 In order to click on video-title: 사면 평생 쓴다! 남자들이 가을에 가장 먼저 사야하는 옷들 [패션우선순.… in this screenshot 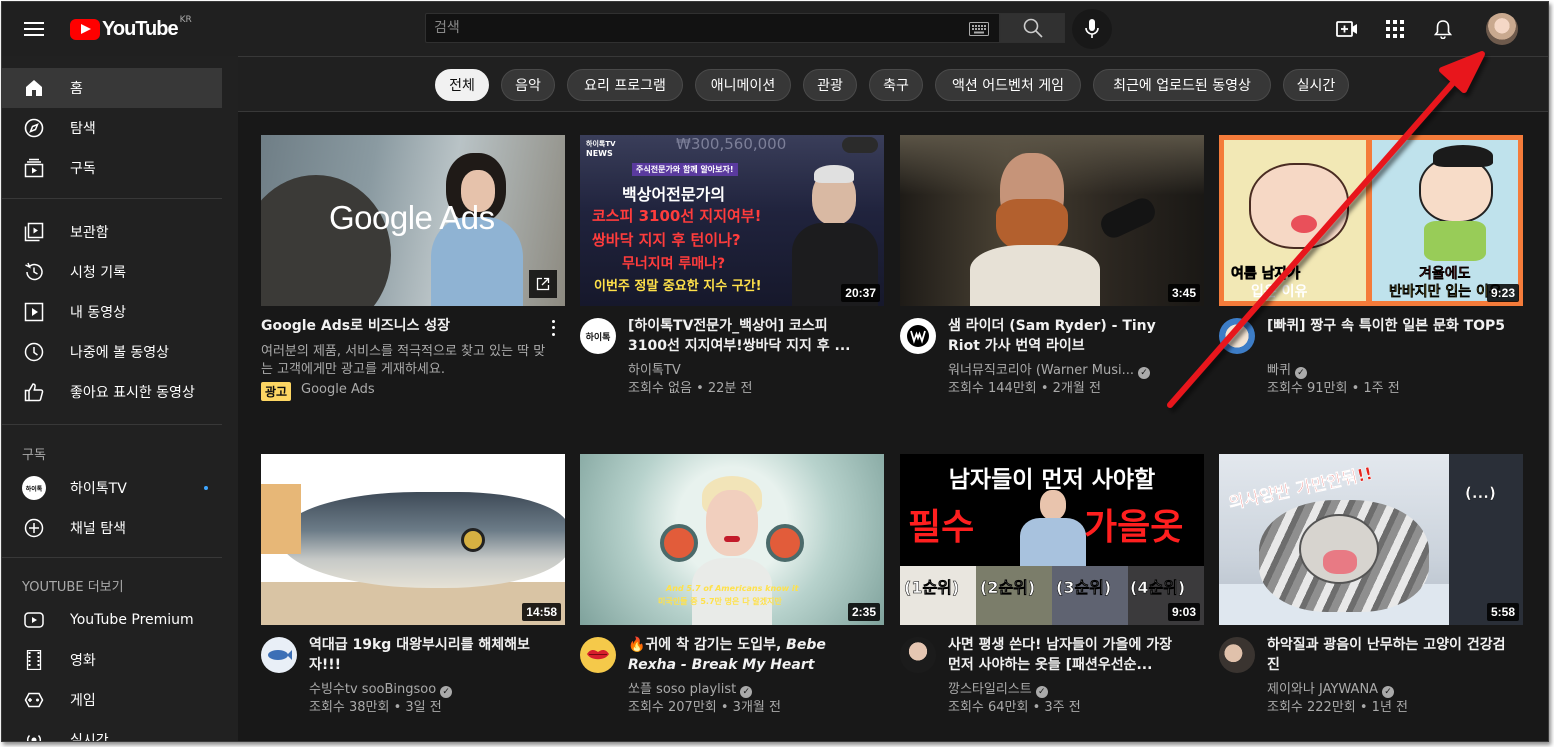, I will do `click(1068, 655)`.